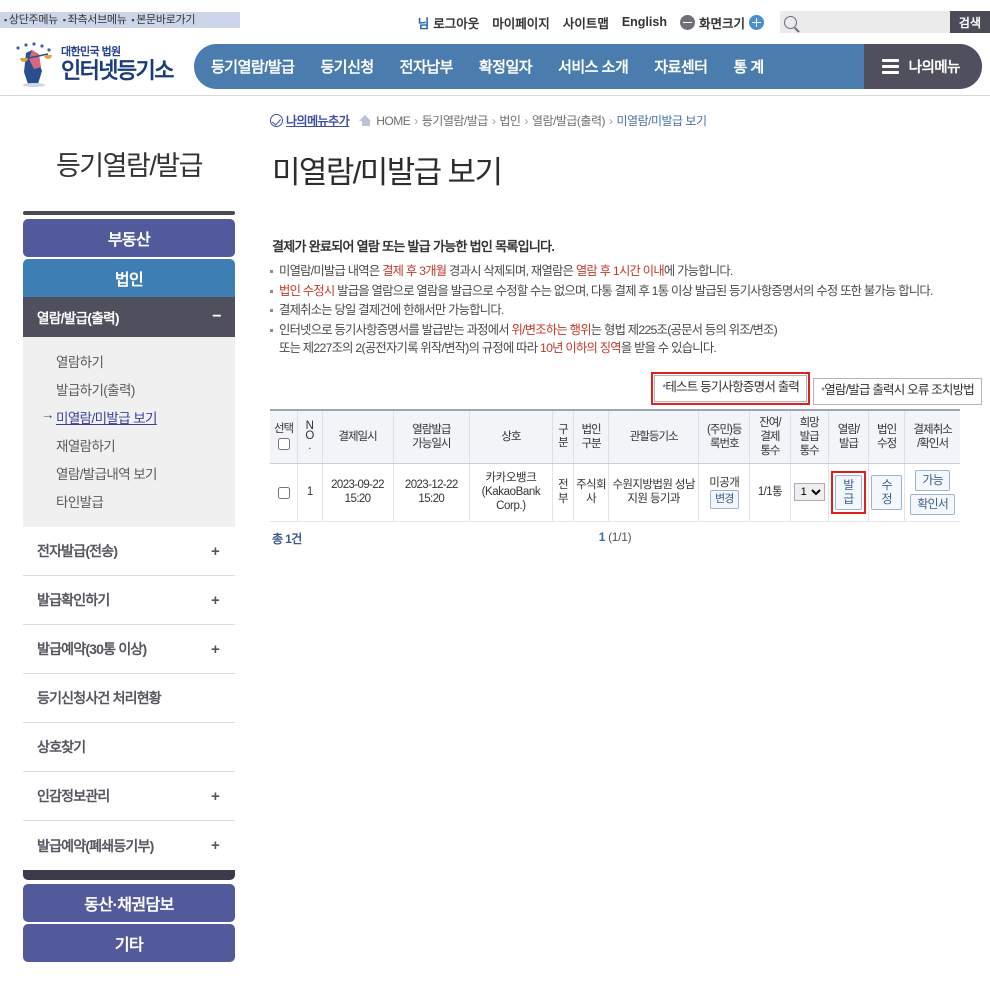 Image resolution: width=990 pixels, height=1000 pixels. I want to click on sidebar-row-bulk-reservation: 발급예약(30통 이상) +, so click(129, 649).